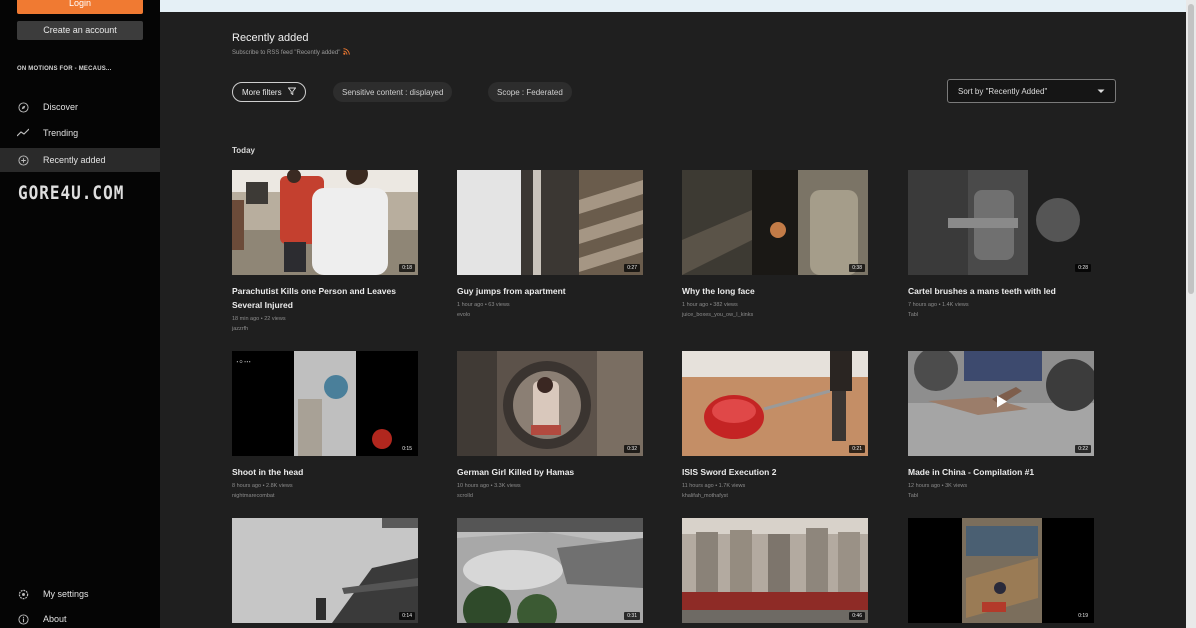  I want to click on rss-icon, so click(347, 52).